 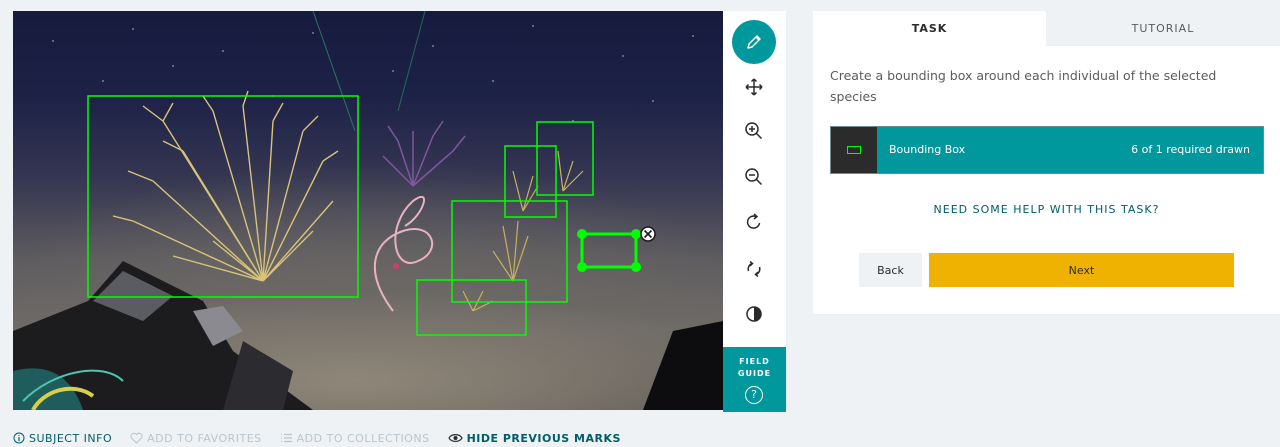 I want to click on list-icon, so click(x=286, y=438).